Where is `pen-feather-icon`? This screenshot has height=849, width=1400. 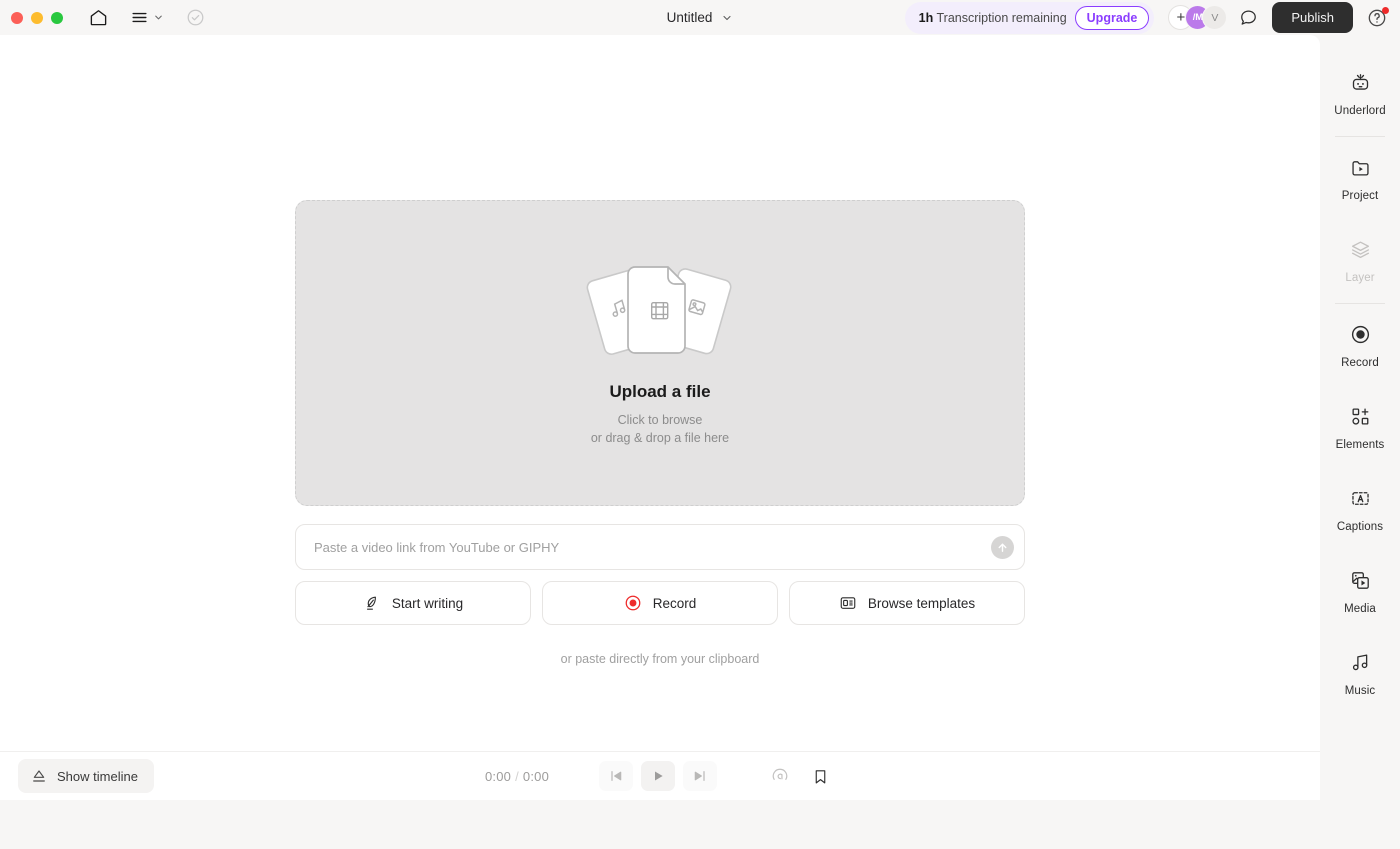 pen-feather-icon is located at coordinates (371, 603).